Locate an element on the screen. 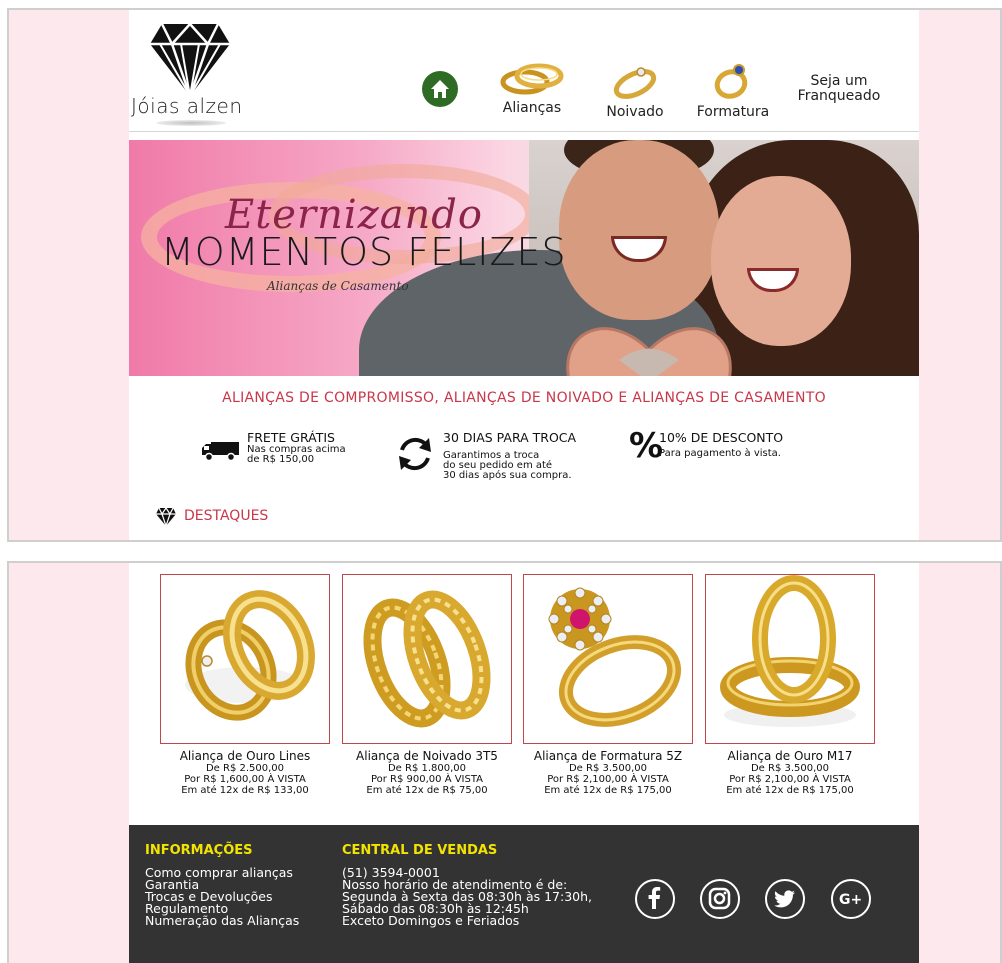  twitter-icon is located at coordinates (784, 899).